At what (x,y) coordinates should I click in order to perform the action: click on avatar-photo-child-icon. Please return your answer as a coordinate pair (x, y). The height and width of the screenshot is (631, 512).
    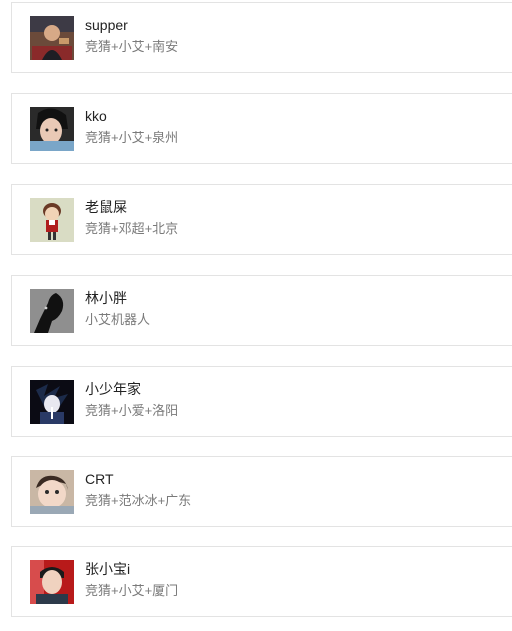
    Looking at the image, I should click on (52, 492).